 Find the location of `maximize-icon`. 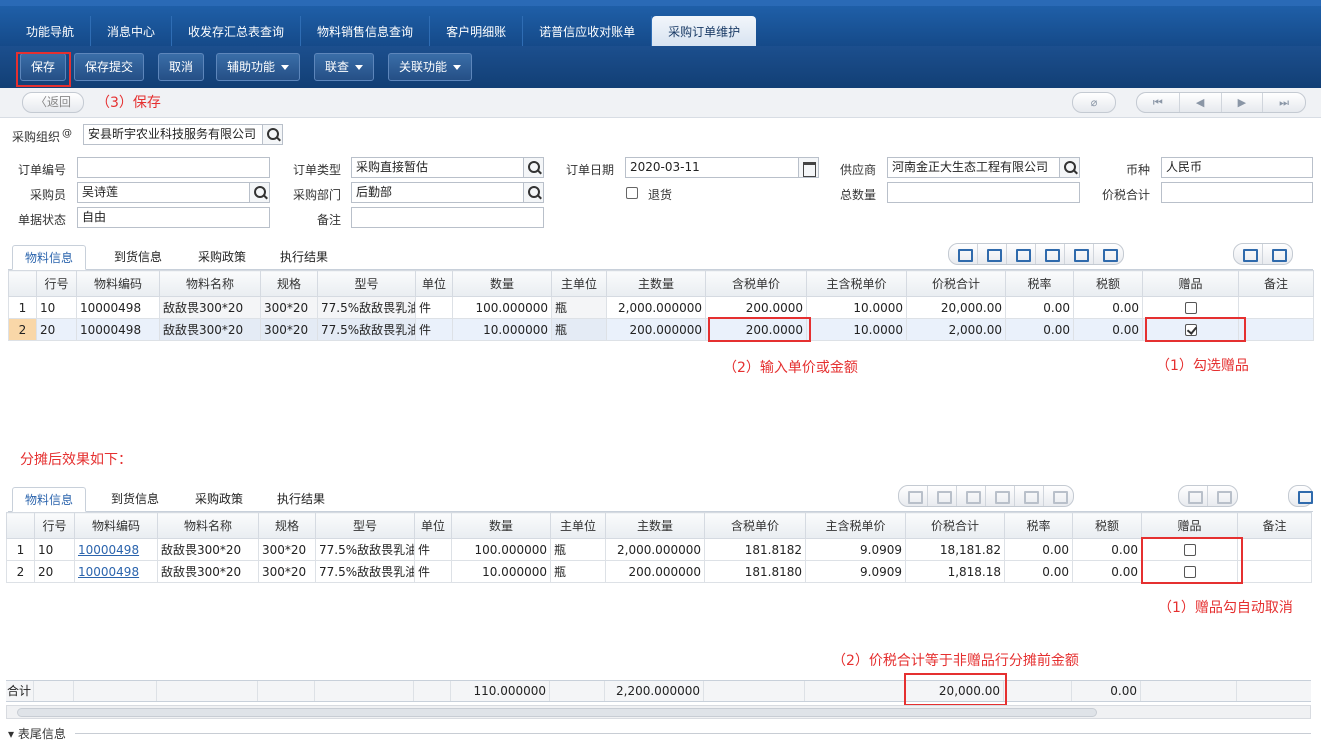

maximize-icon is located at coordinates (1301, 496).